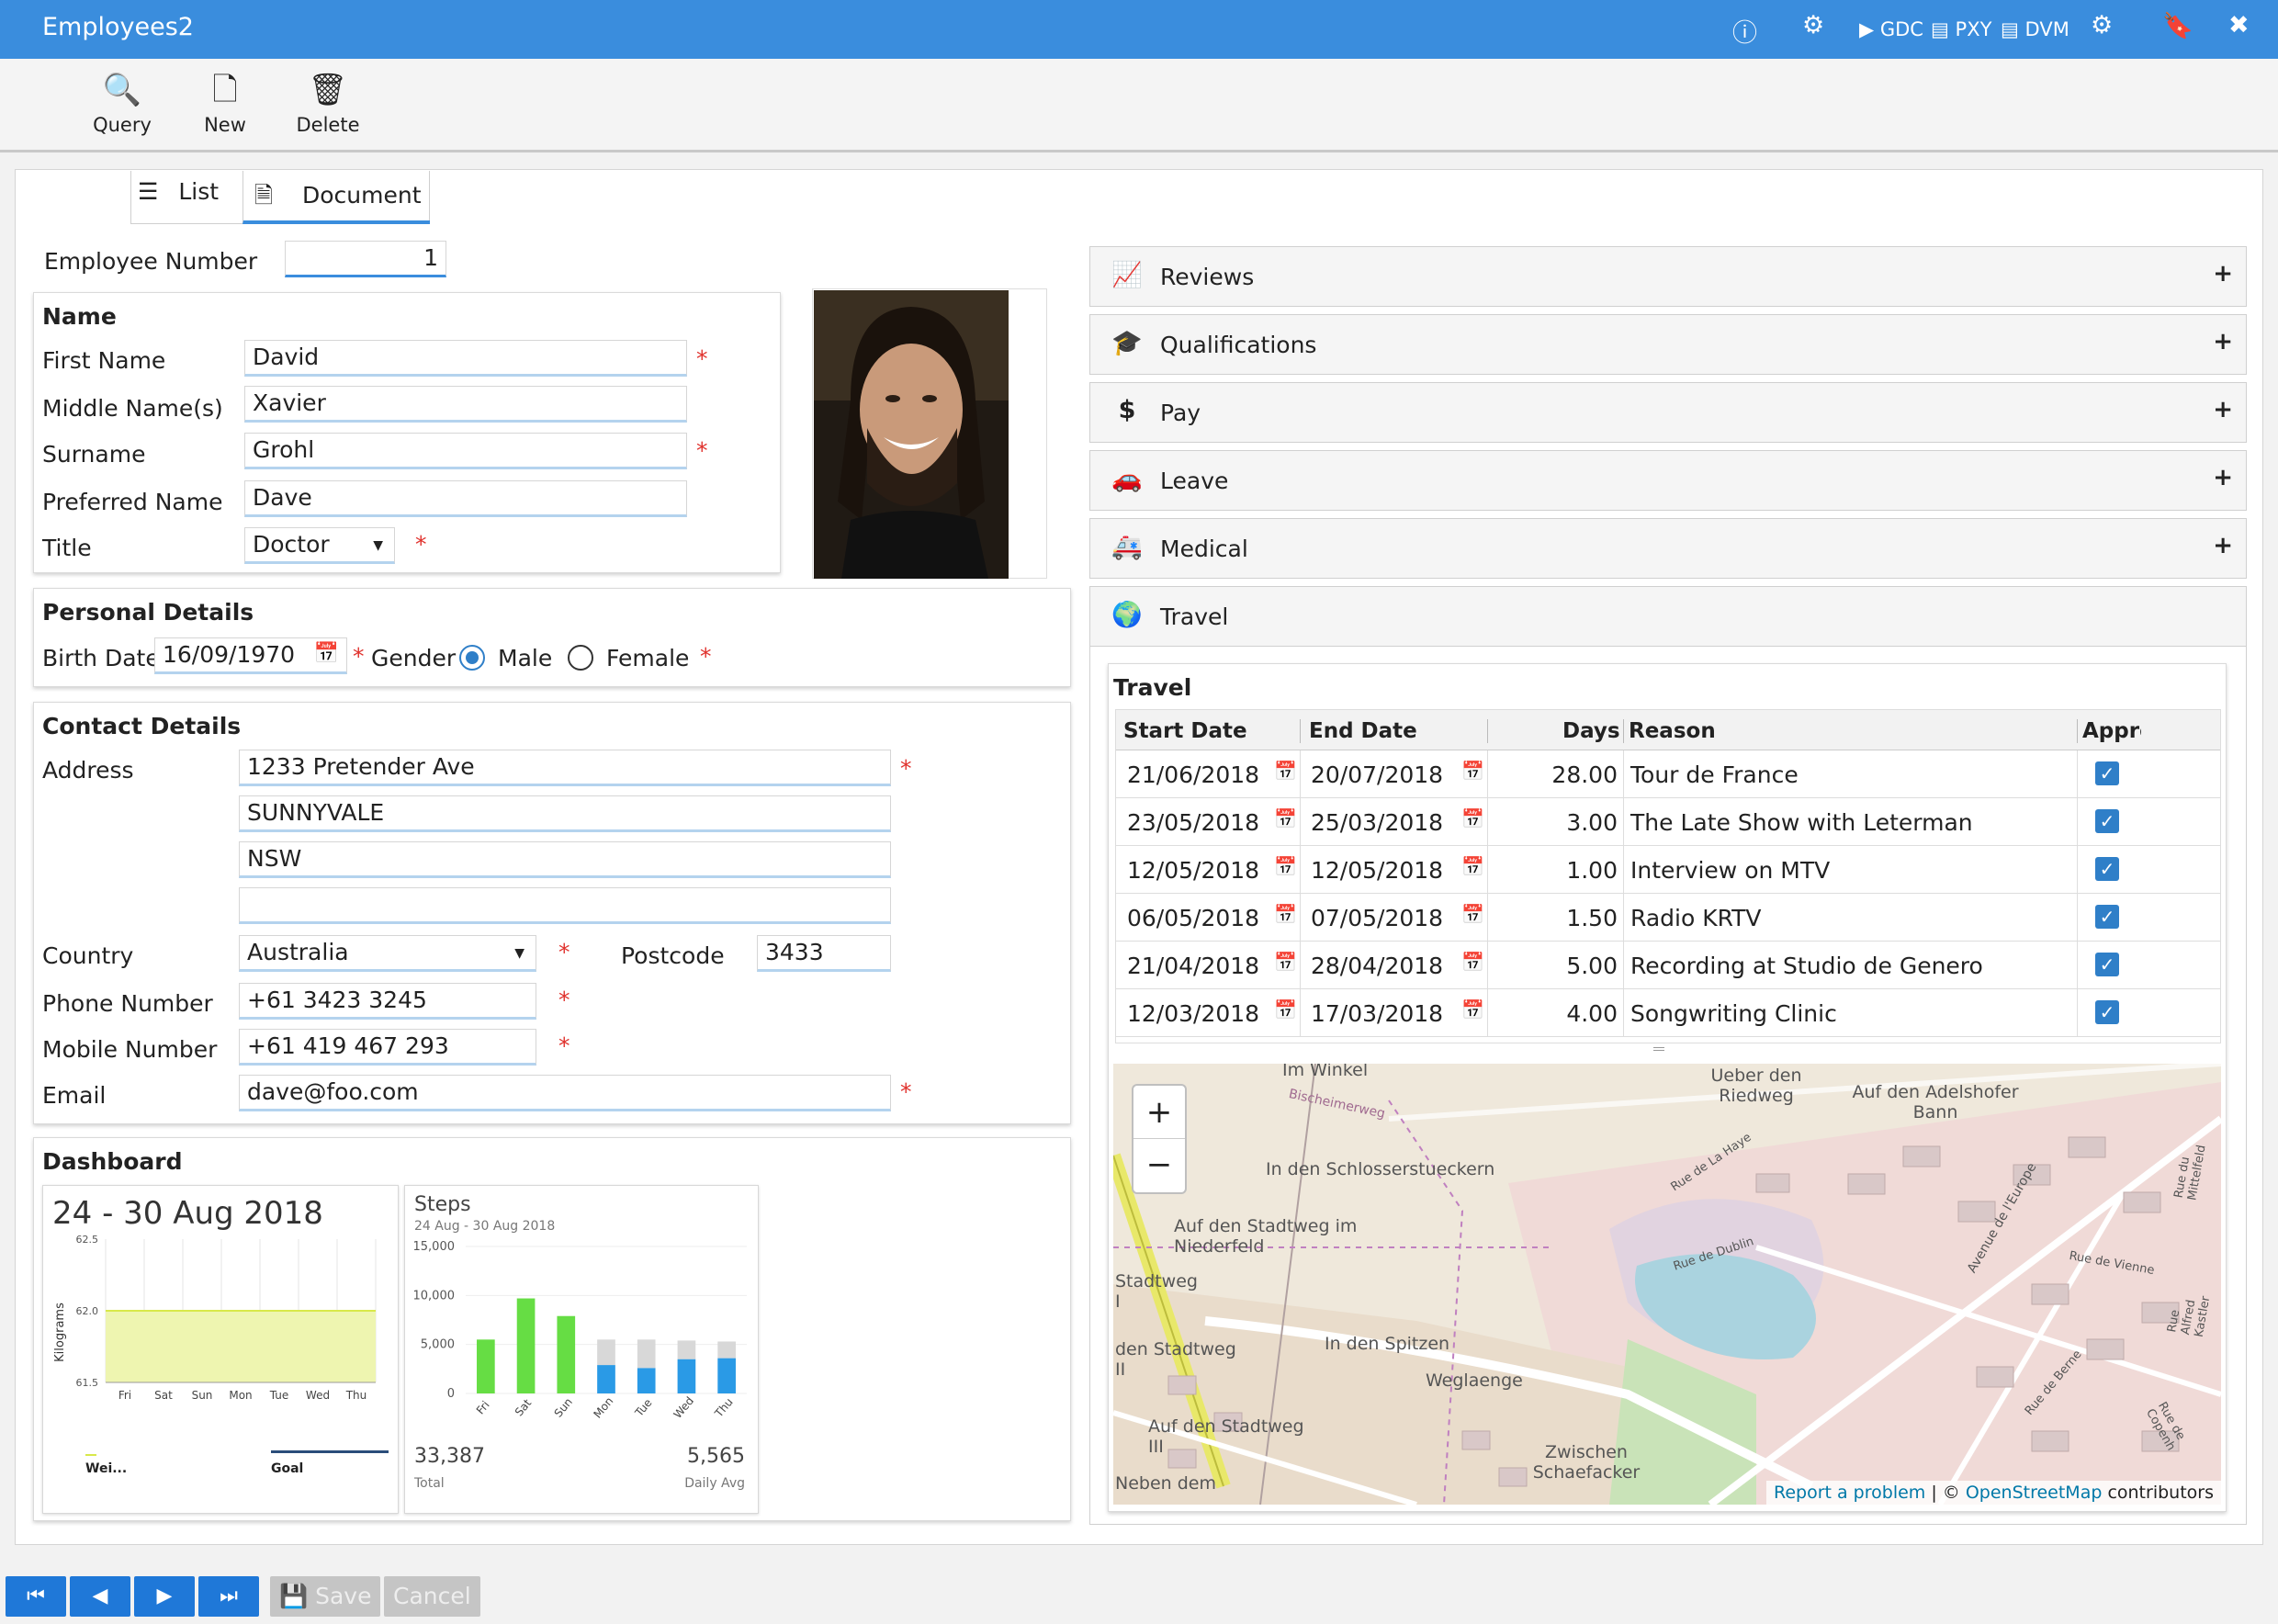 This screenshot has height=1624, width=2278. I want to click on middle-name-input: Xavier, so click(466, 404).